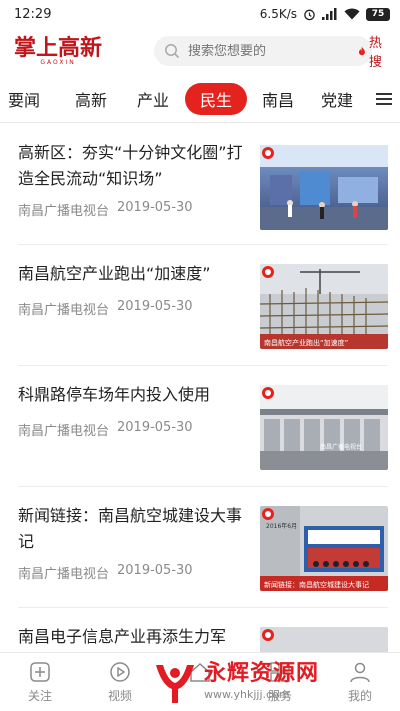 This screenshot has width=400, height=711. What do you see at coordinates (130, 528) in the screenshot?
I see `article-title: 新闻链接：南昌航空城建设大事记` at bounding box center [130, 528].